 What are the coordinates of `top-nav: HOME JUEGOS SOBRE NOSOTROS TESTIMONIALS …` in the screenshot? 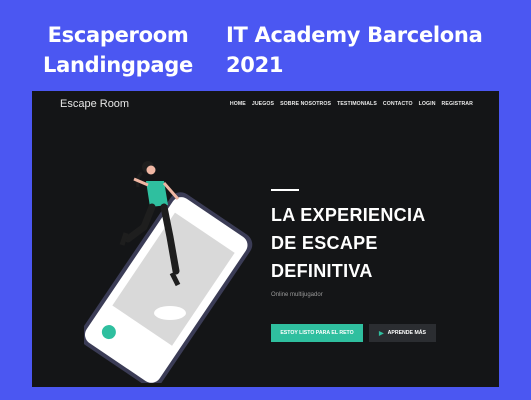 It's located at (351, 104).